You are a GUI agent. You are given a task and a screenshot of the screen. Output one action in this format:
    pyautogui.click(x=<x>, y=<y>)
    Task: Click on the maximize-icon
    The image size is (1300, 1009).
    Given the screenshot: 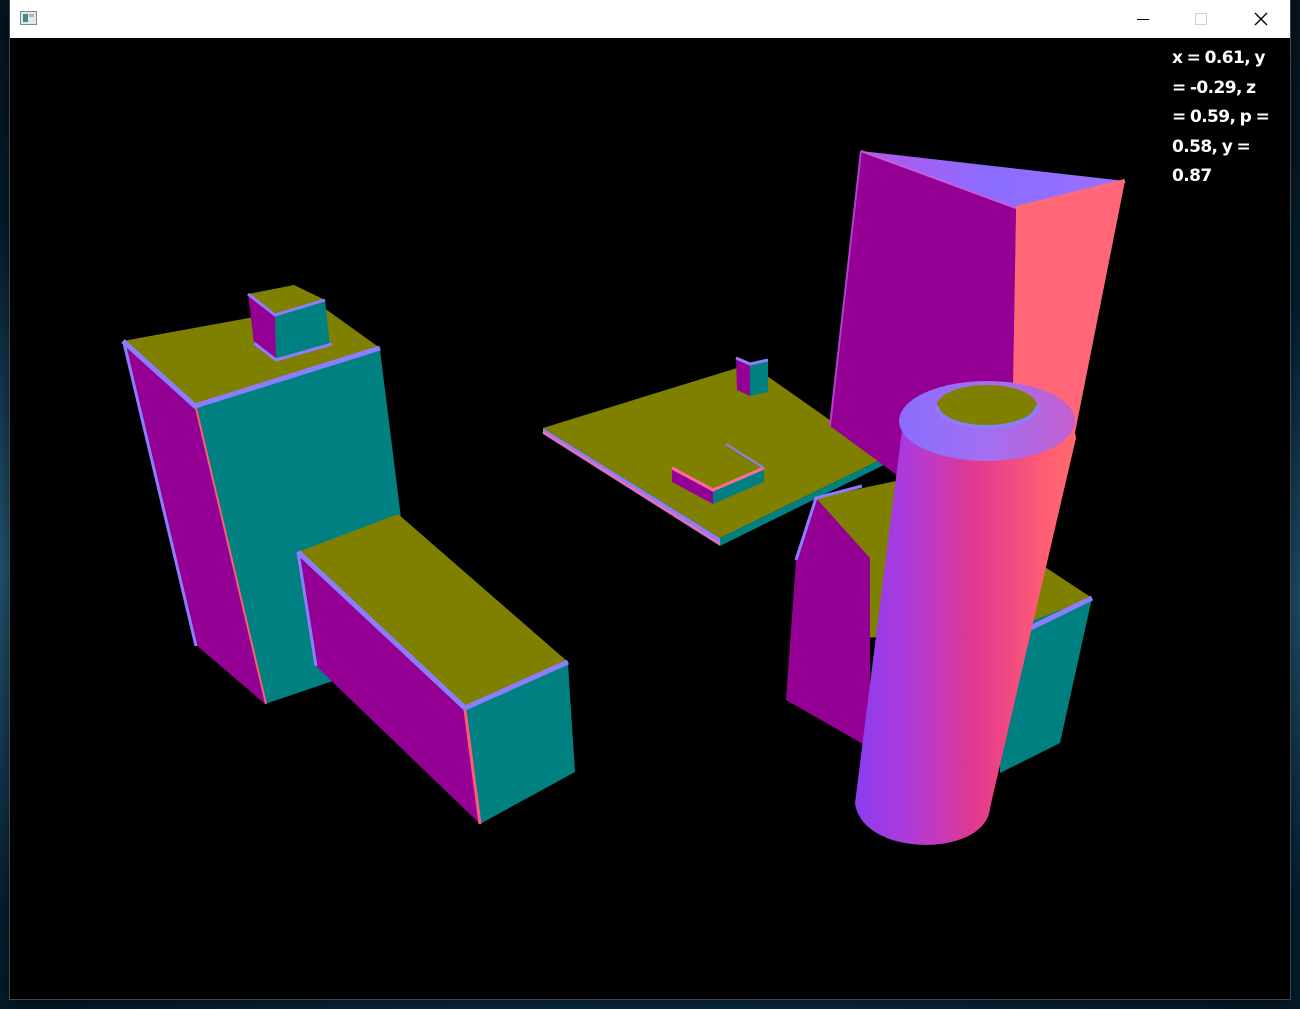 What is the action you would take?
    pyautogui.click(x=1201, y=19)
    